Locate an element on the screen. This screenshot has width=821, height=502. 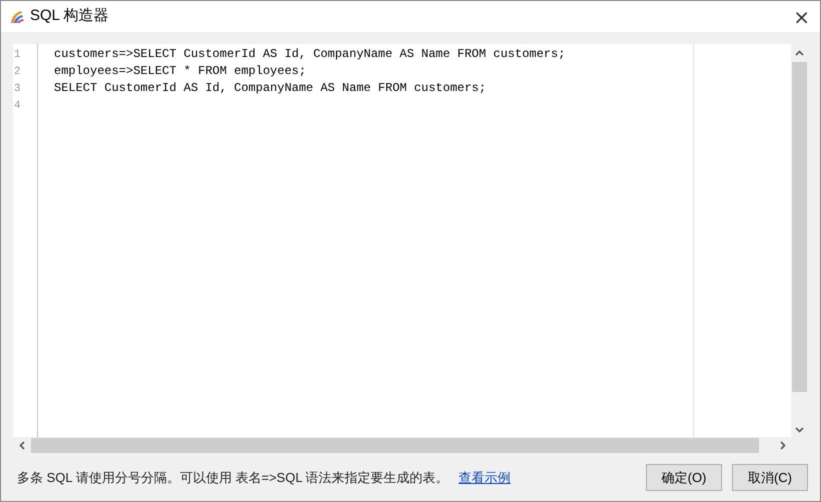
close-button: × is located at coordinates (801, 16).